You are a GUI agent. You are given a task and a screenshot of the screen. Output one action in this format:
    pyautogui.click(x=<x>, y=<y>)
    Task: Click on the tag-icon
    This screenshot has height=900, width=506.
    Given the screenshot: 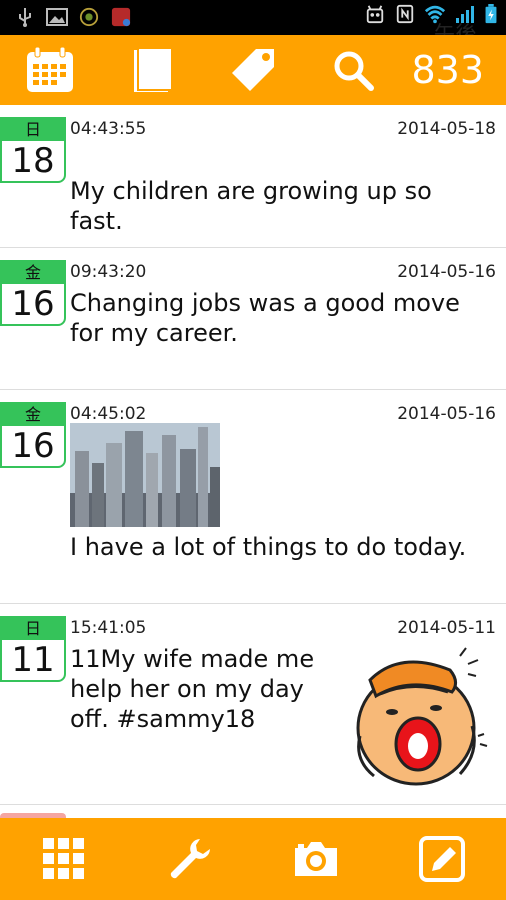 What is the action you would take?
    pyautogui.click(x=253, y=70)
    